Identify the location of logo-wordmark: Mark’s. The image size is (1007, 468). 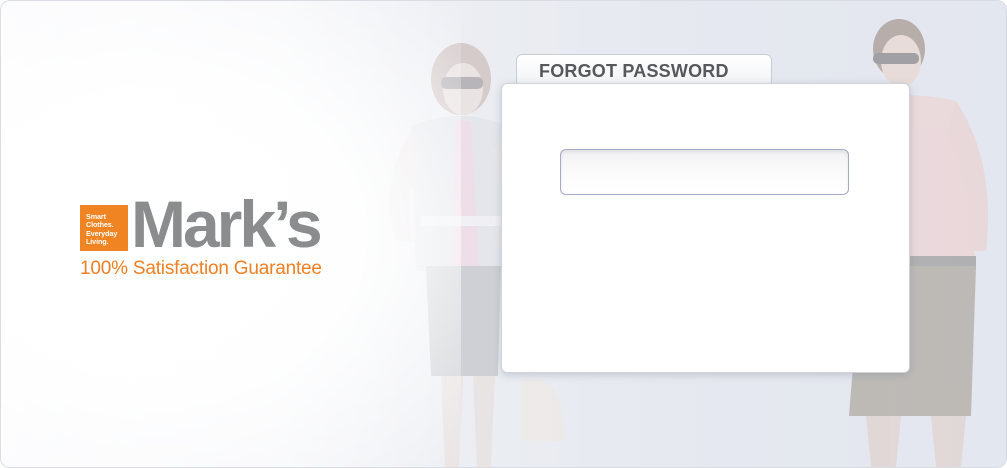
(227, 224).